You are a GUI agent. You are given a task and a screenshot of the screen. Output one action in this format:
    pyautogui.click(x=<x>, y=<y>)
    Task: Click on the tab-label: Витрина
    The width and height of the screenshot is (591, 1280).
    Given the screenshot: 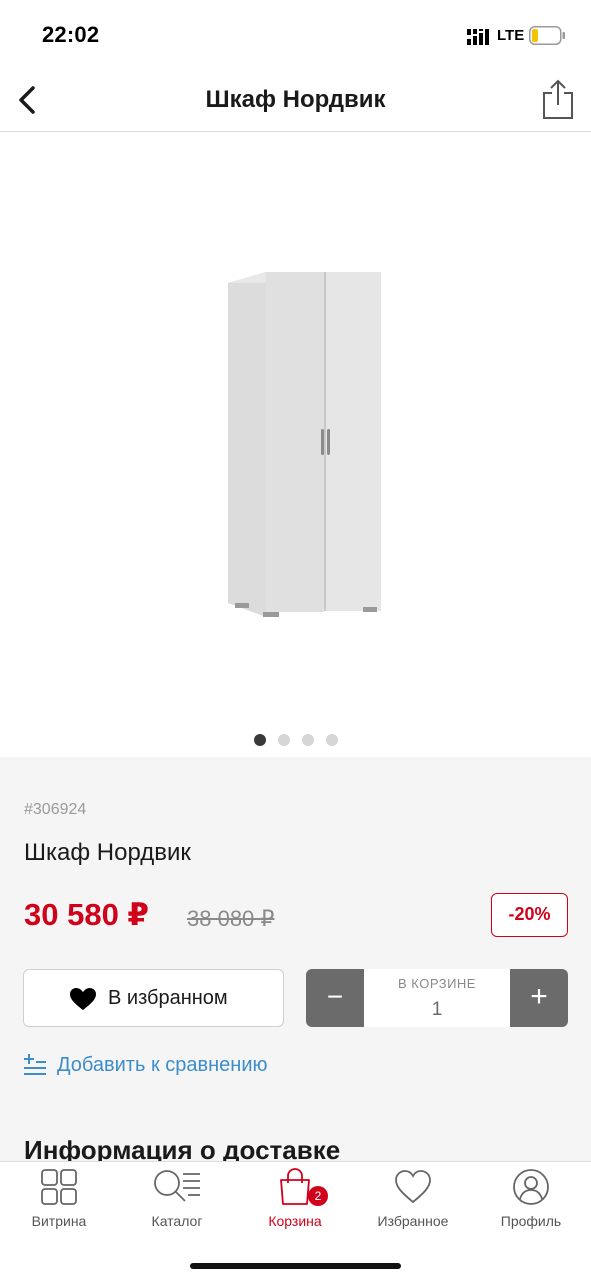 What is the action you would take?
    pyautogui.click(x=59, y=1221)
    